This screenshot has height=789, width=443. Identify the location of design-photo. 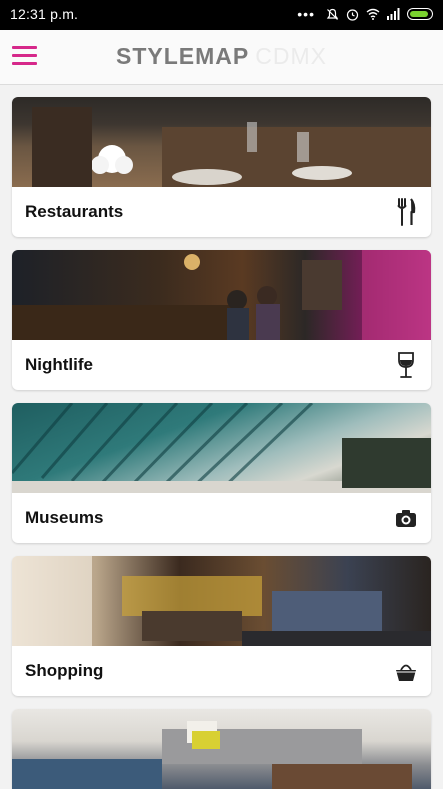
(221, 749).